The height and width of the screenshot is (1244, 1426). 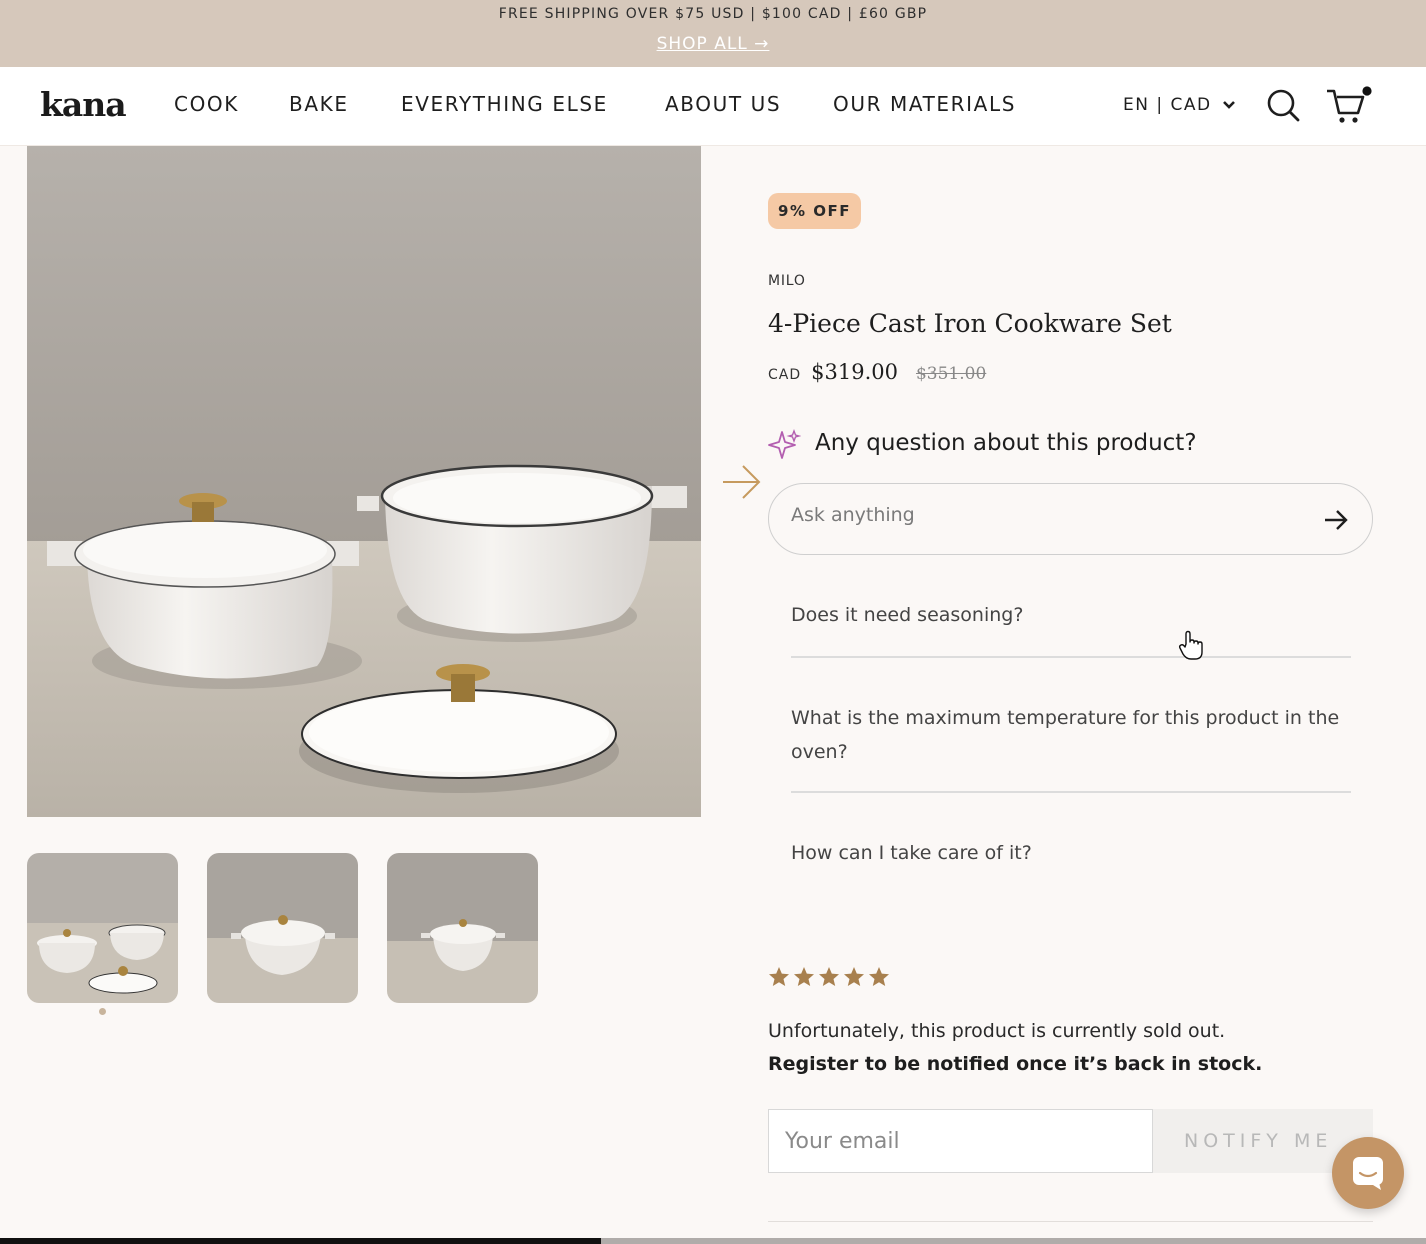 I want to click on shop-all-link: SHOP ALL →, so click(x=713, y=44).